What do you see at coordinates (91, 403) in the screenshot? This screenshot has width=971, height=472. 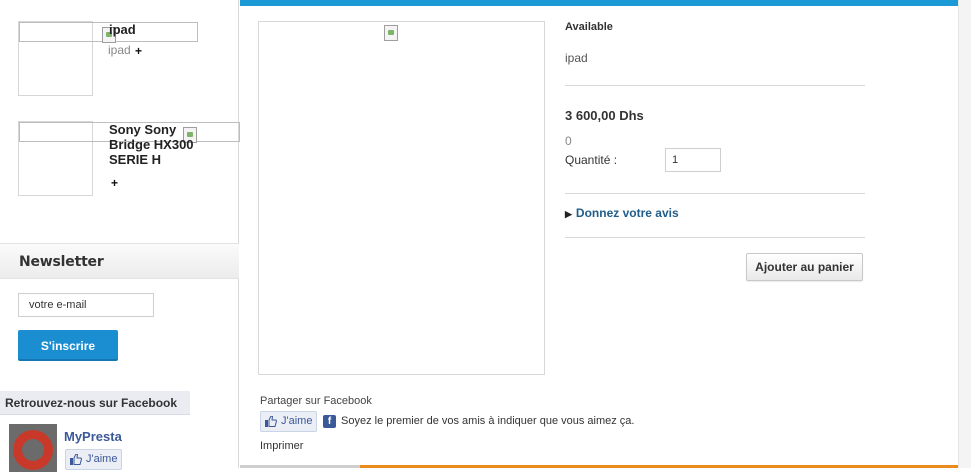 I see `facebook-widget-title: Retrouvez-nous sur Facebook` at bounding box center [91, 403].